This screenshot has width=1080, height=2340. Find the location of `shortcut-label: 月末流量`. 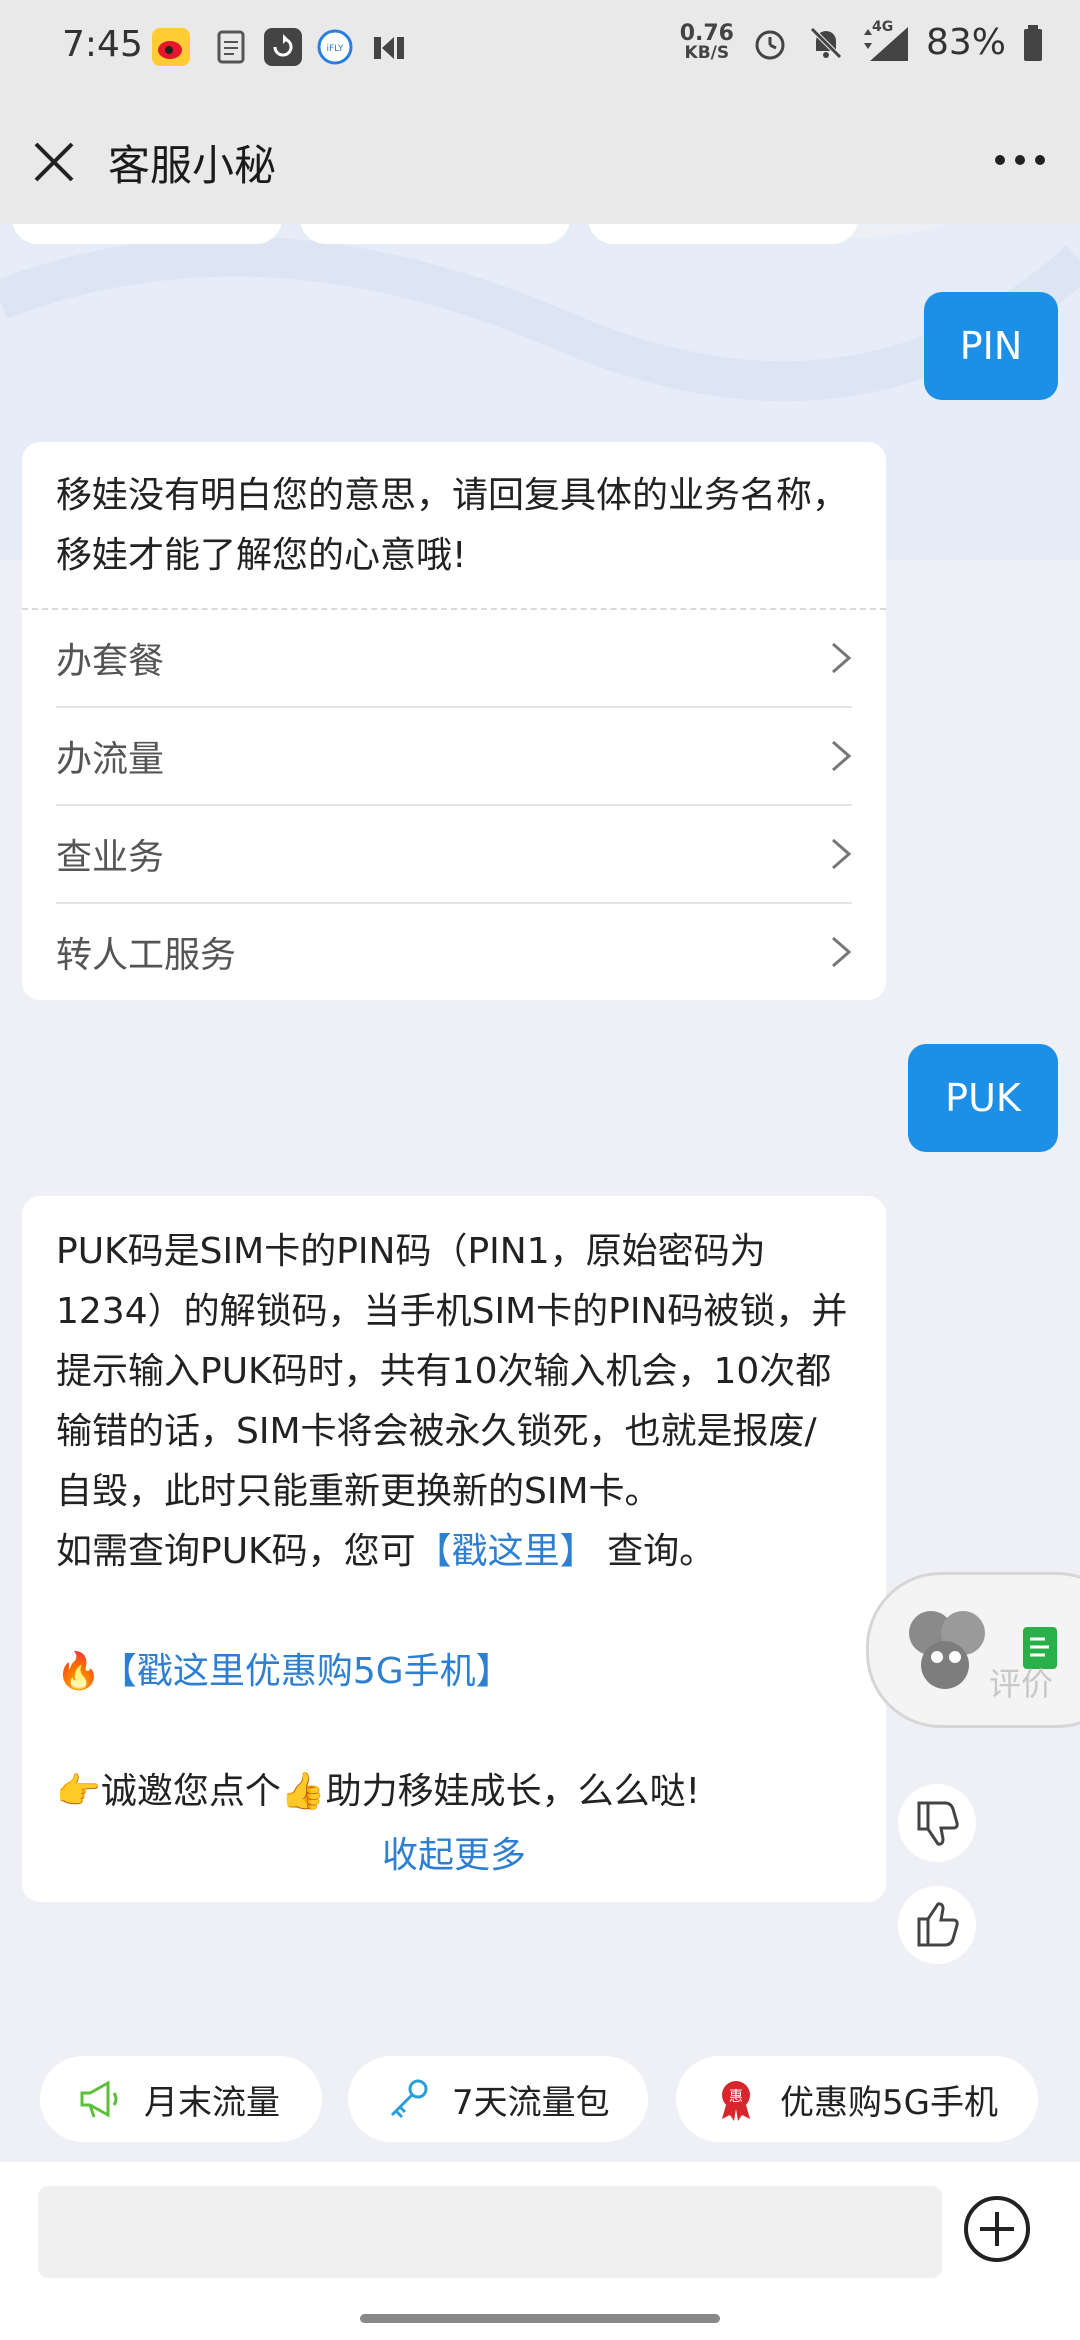

shortcut-label: 月末流量 is located at coordinates (212, 2102).